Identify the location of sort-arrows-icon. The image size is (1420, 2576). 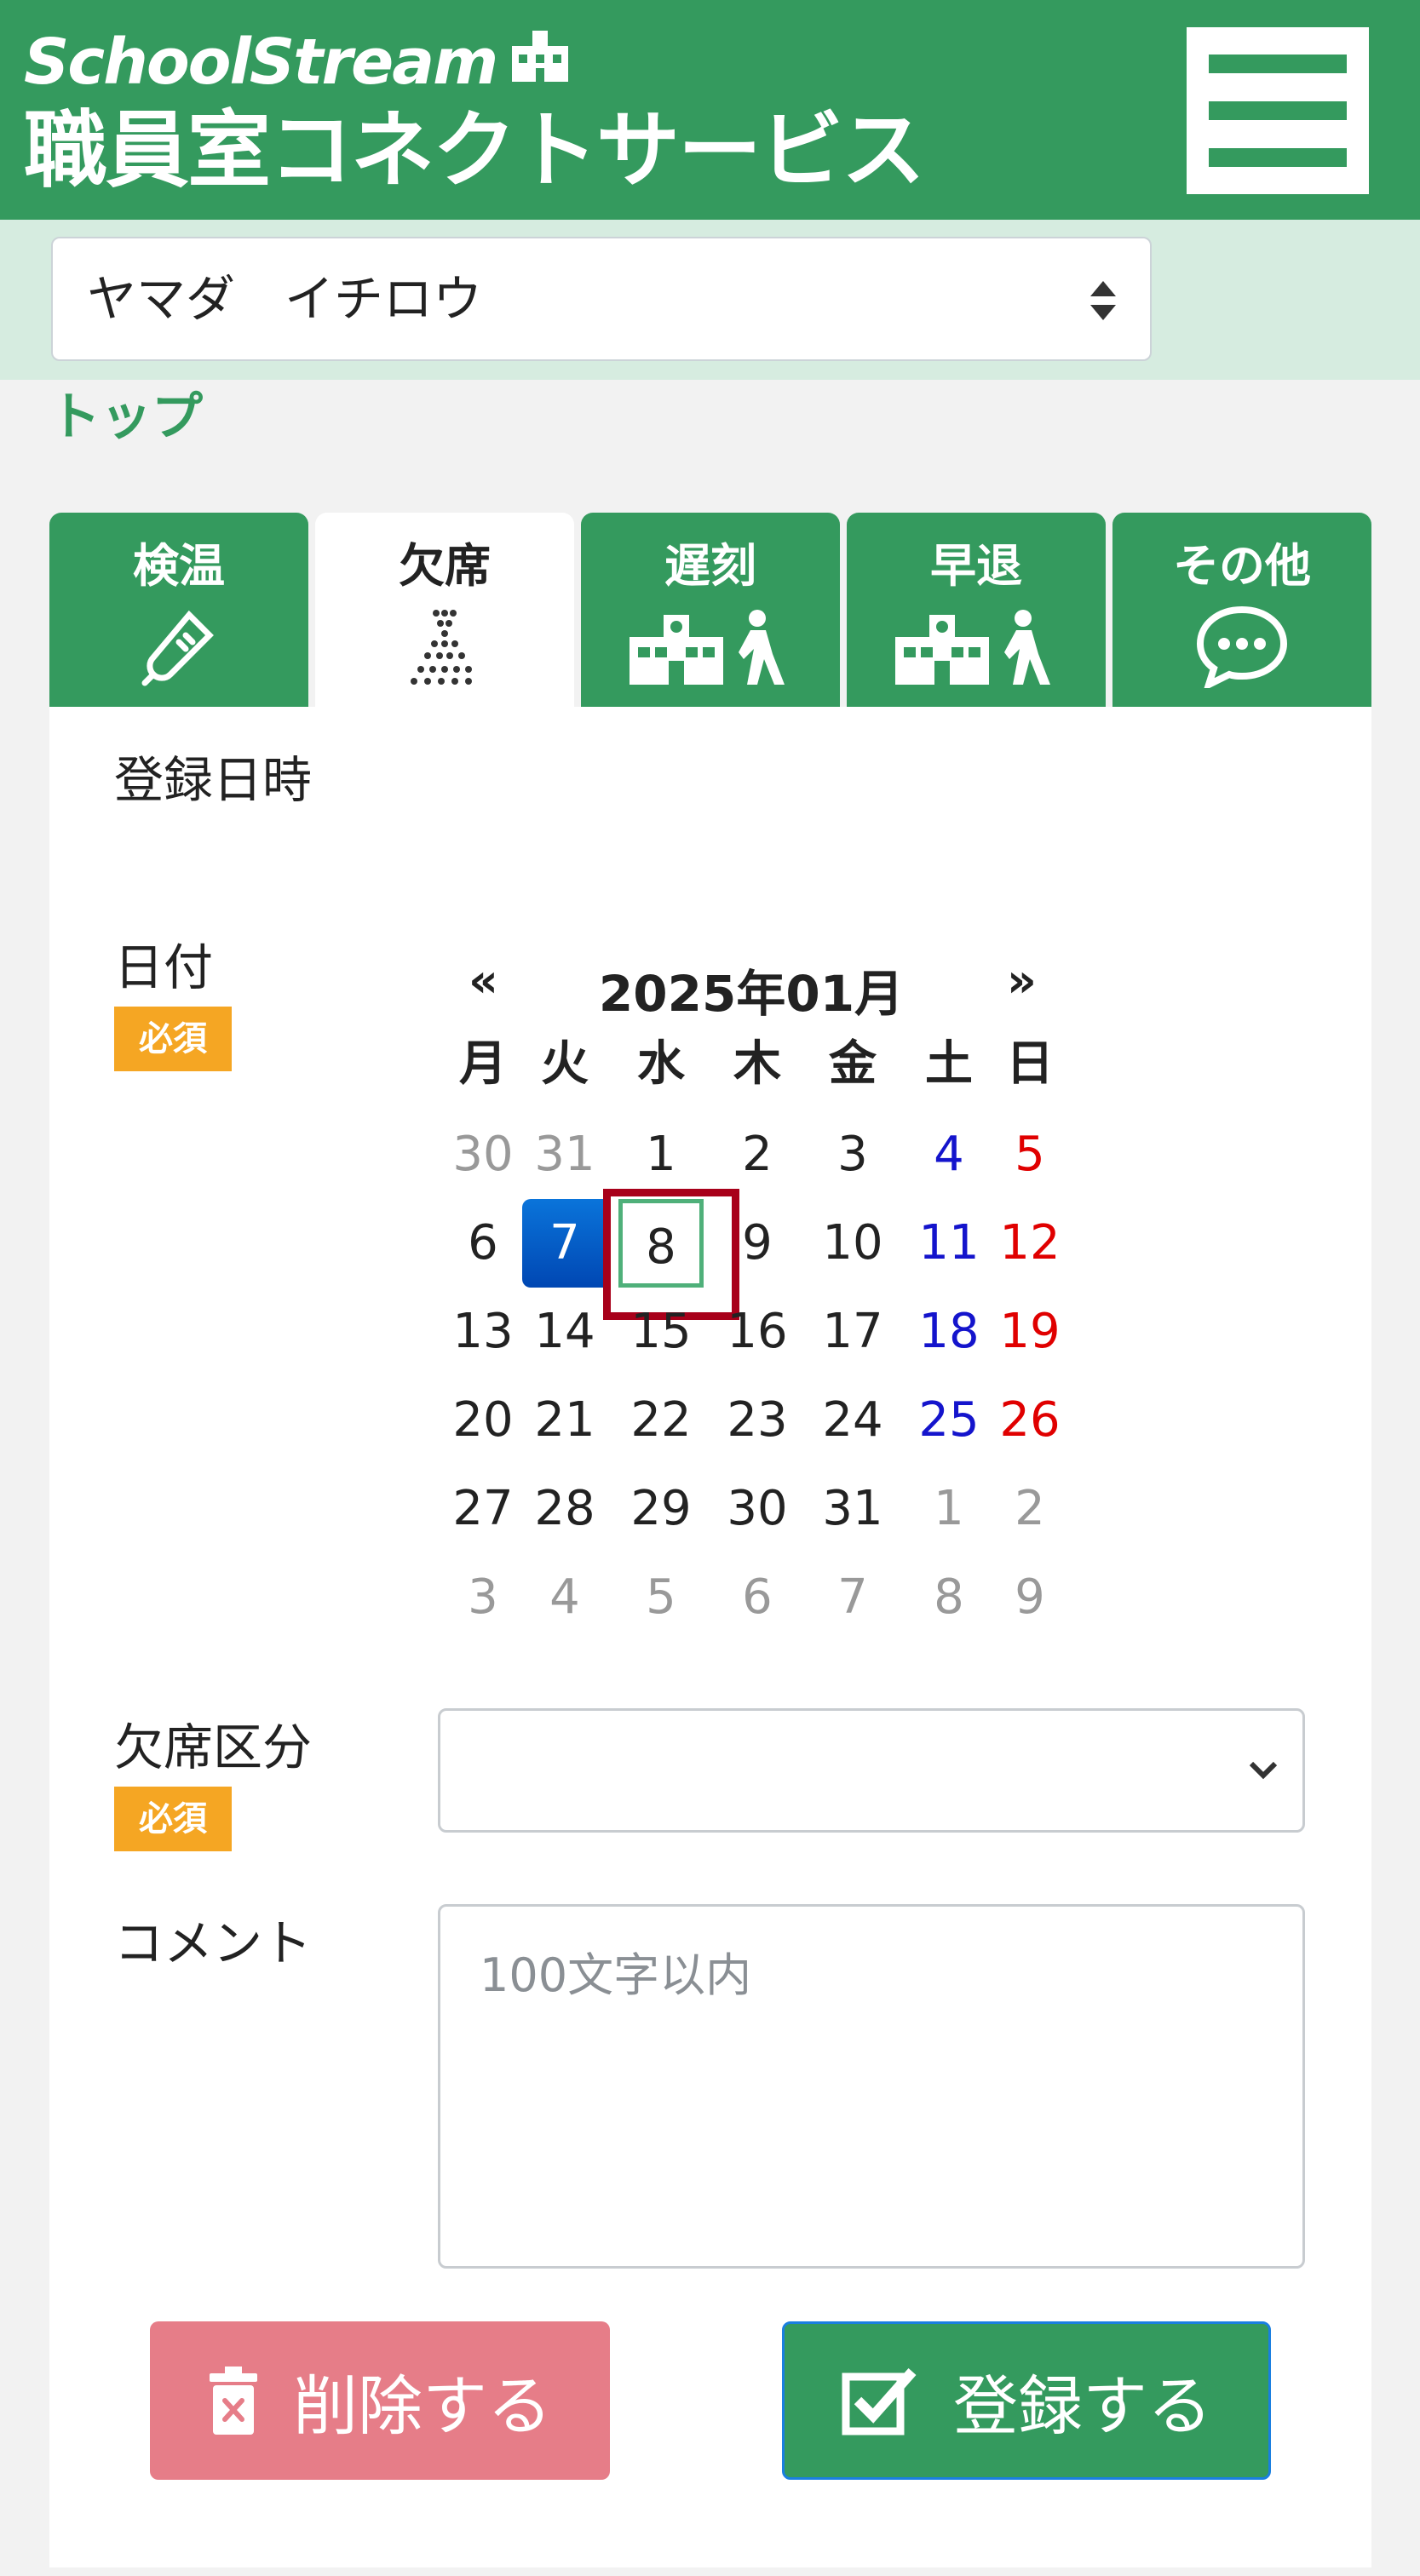
(1103, 300).